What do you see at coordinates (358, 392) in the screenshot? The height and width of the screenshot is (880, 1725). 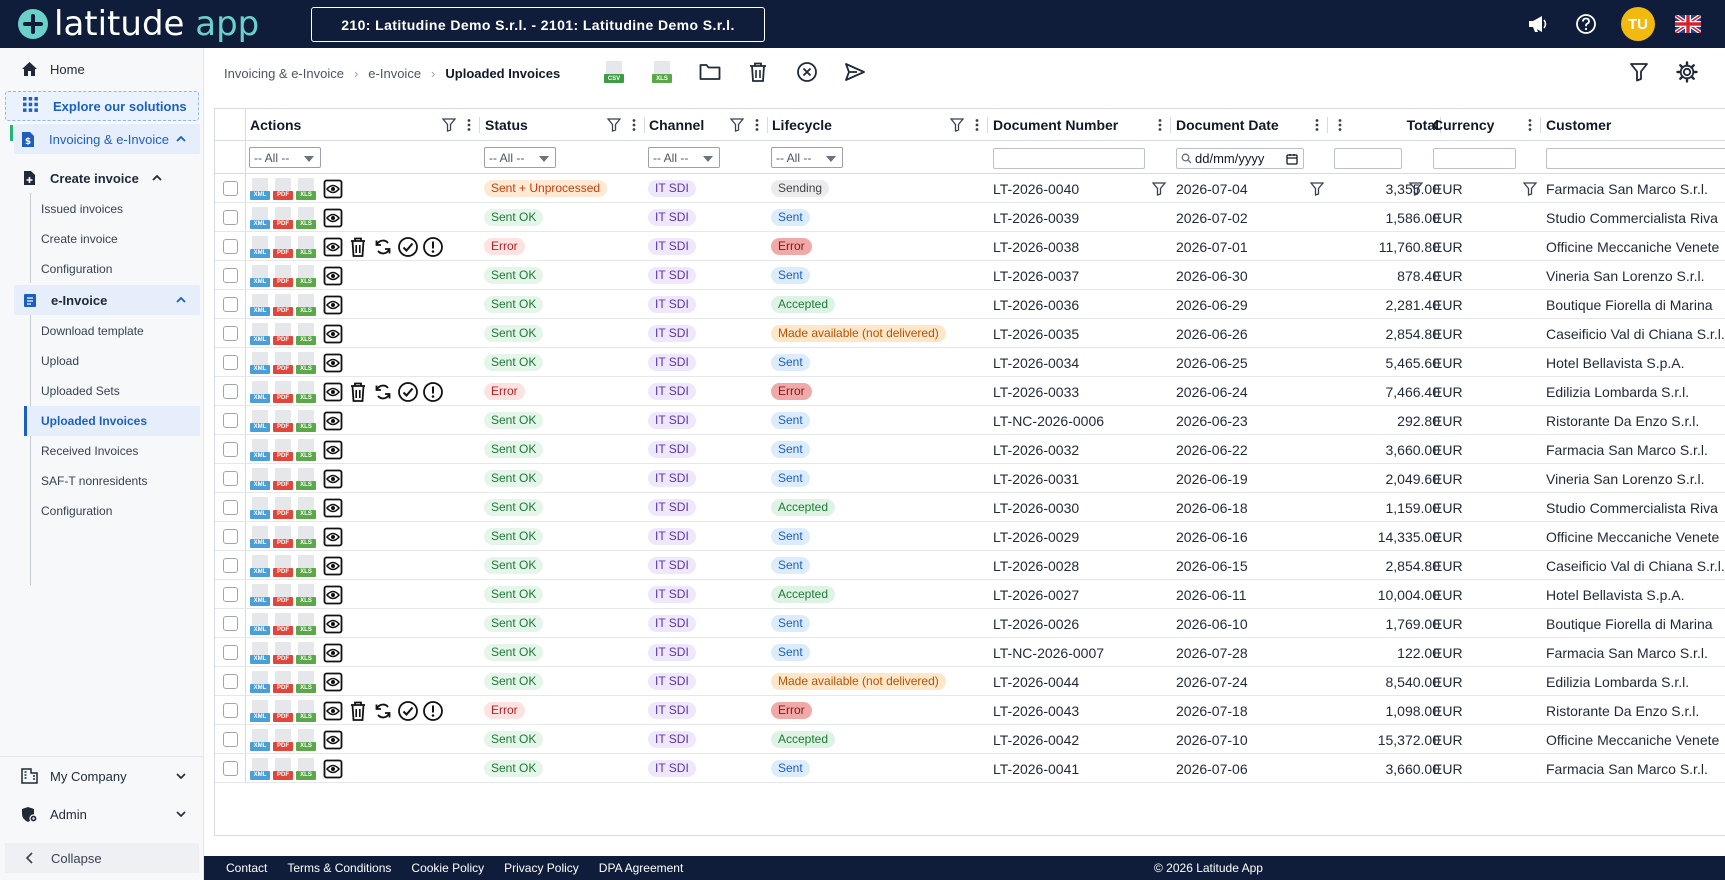 I see `trash-icon` at bounding box center [358, 392].